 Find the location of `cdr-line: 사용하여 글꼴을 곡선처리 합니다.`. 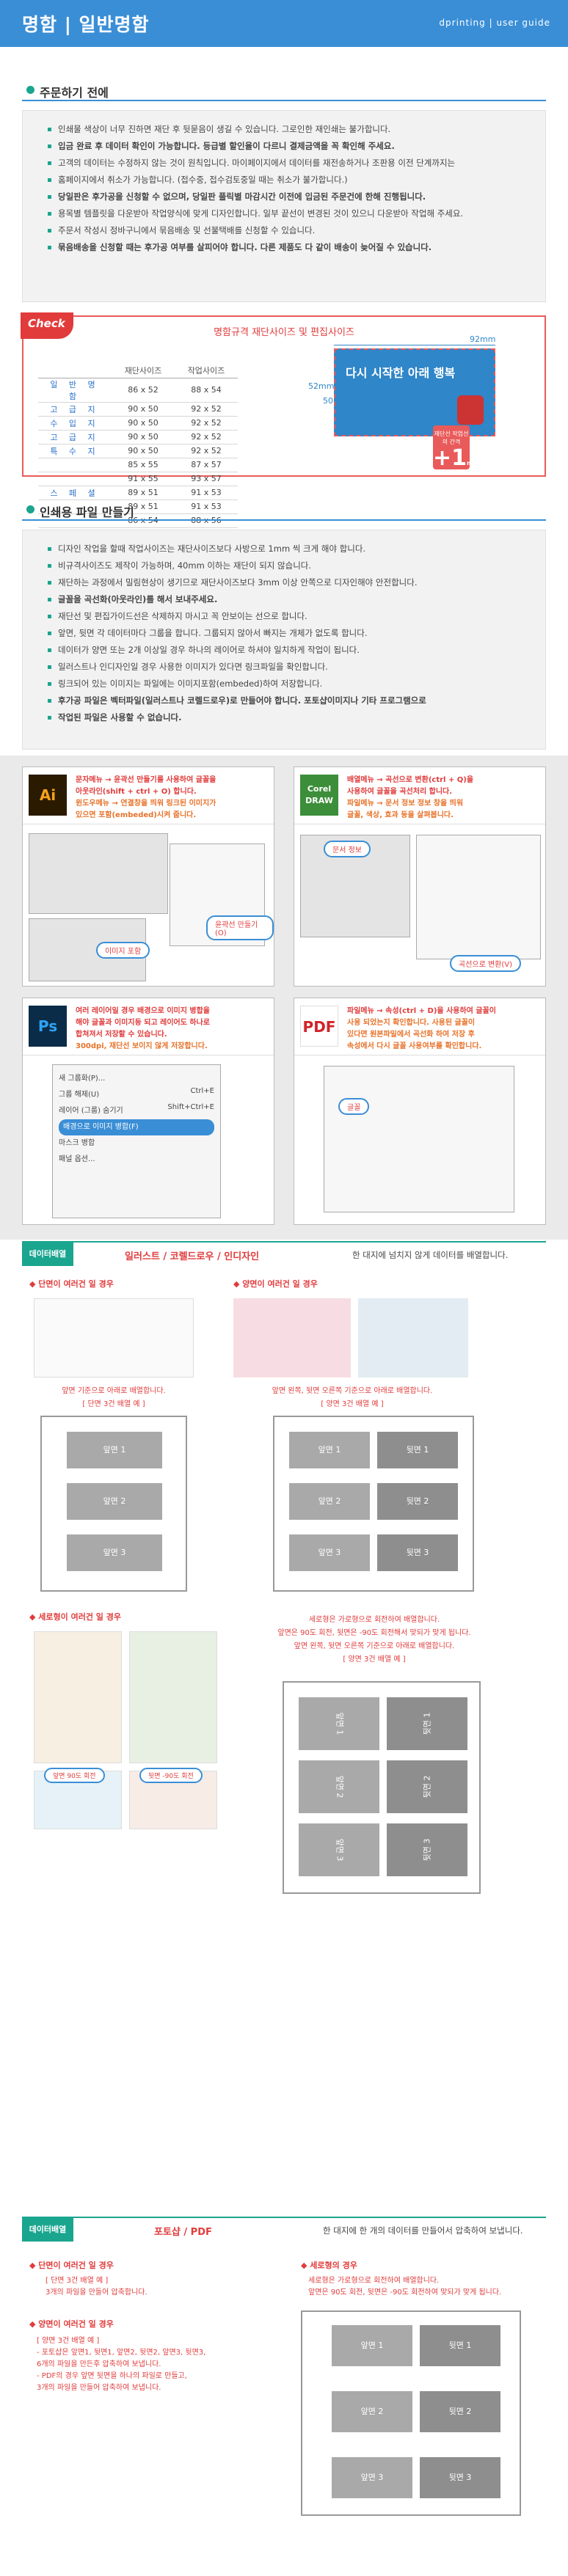

cdr-line: 사용하여 글꼴을 곡선처리 합니다. is located at coordinates (400, 792).